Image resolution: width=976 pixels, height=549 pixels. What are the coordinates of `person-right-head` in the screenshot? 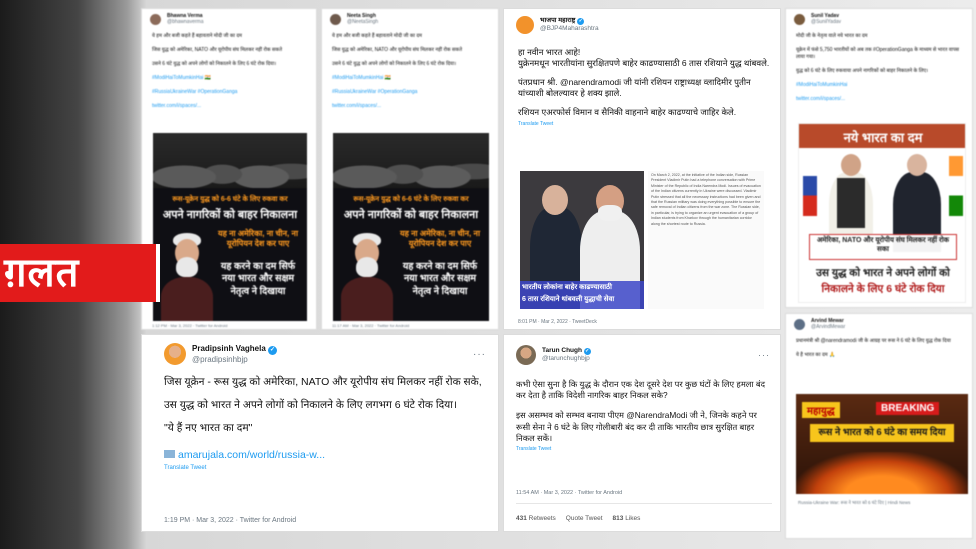 It's located at (917, 165).